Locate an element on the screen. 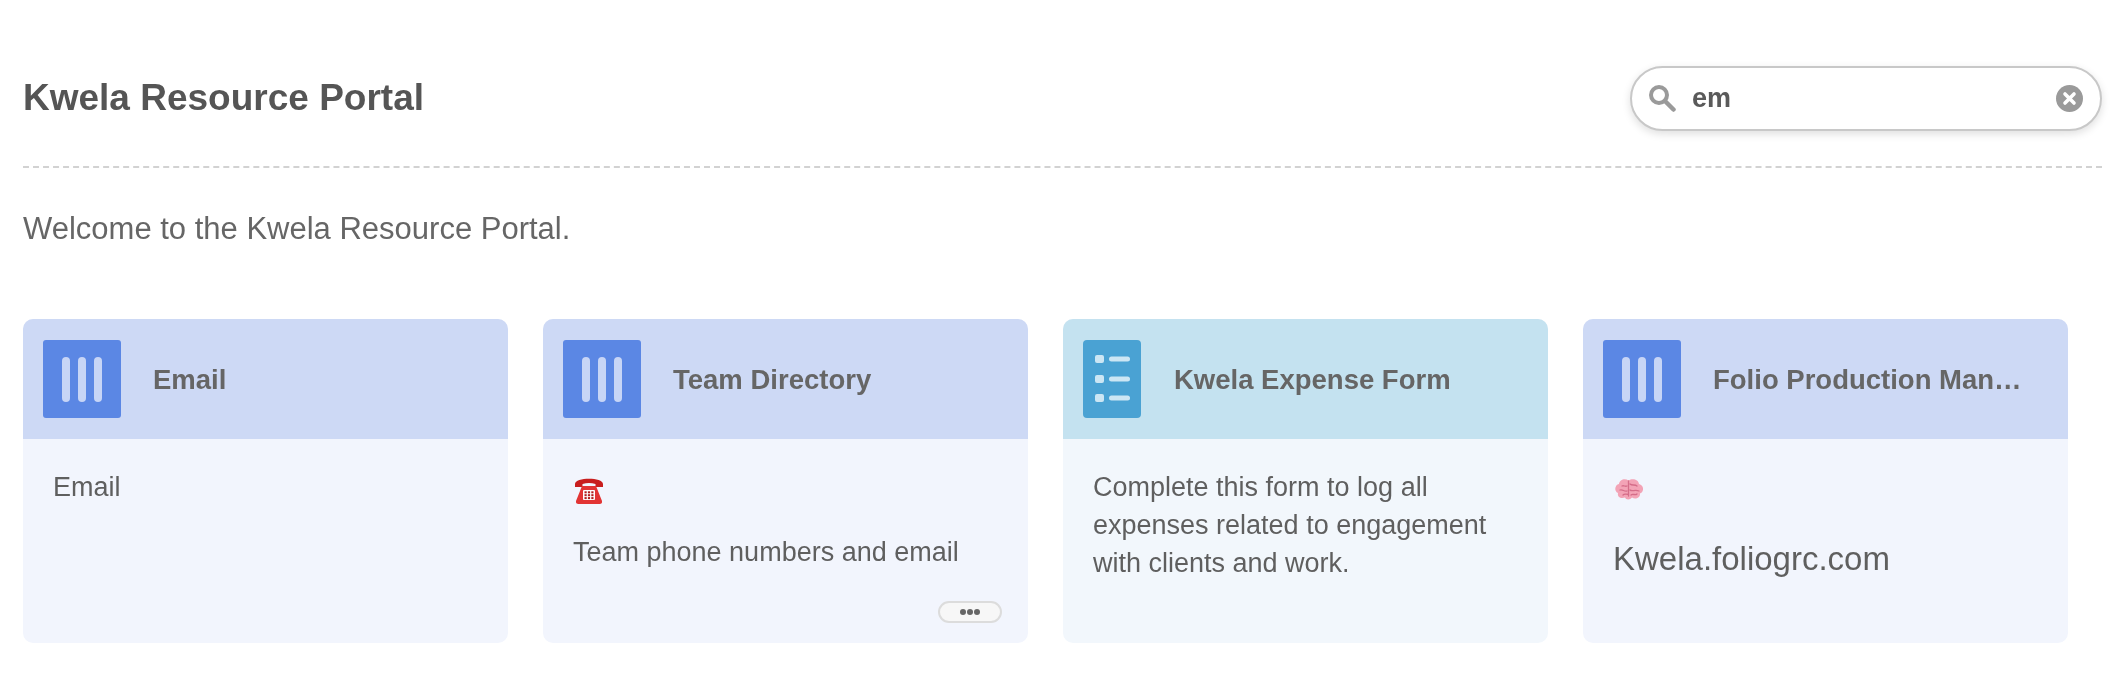  card-description: Complete this form to log all expenses related to engagement with clients and work. is located at coordinates (1290, 525).